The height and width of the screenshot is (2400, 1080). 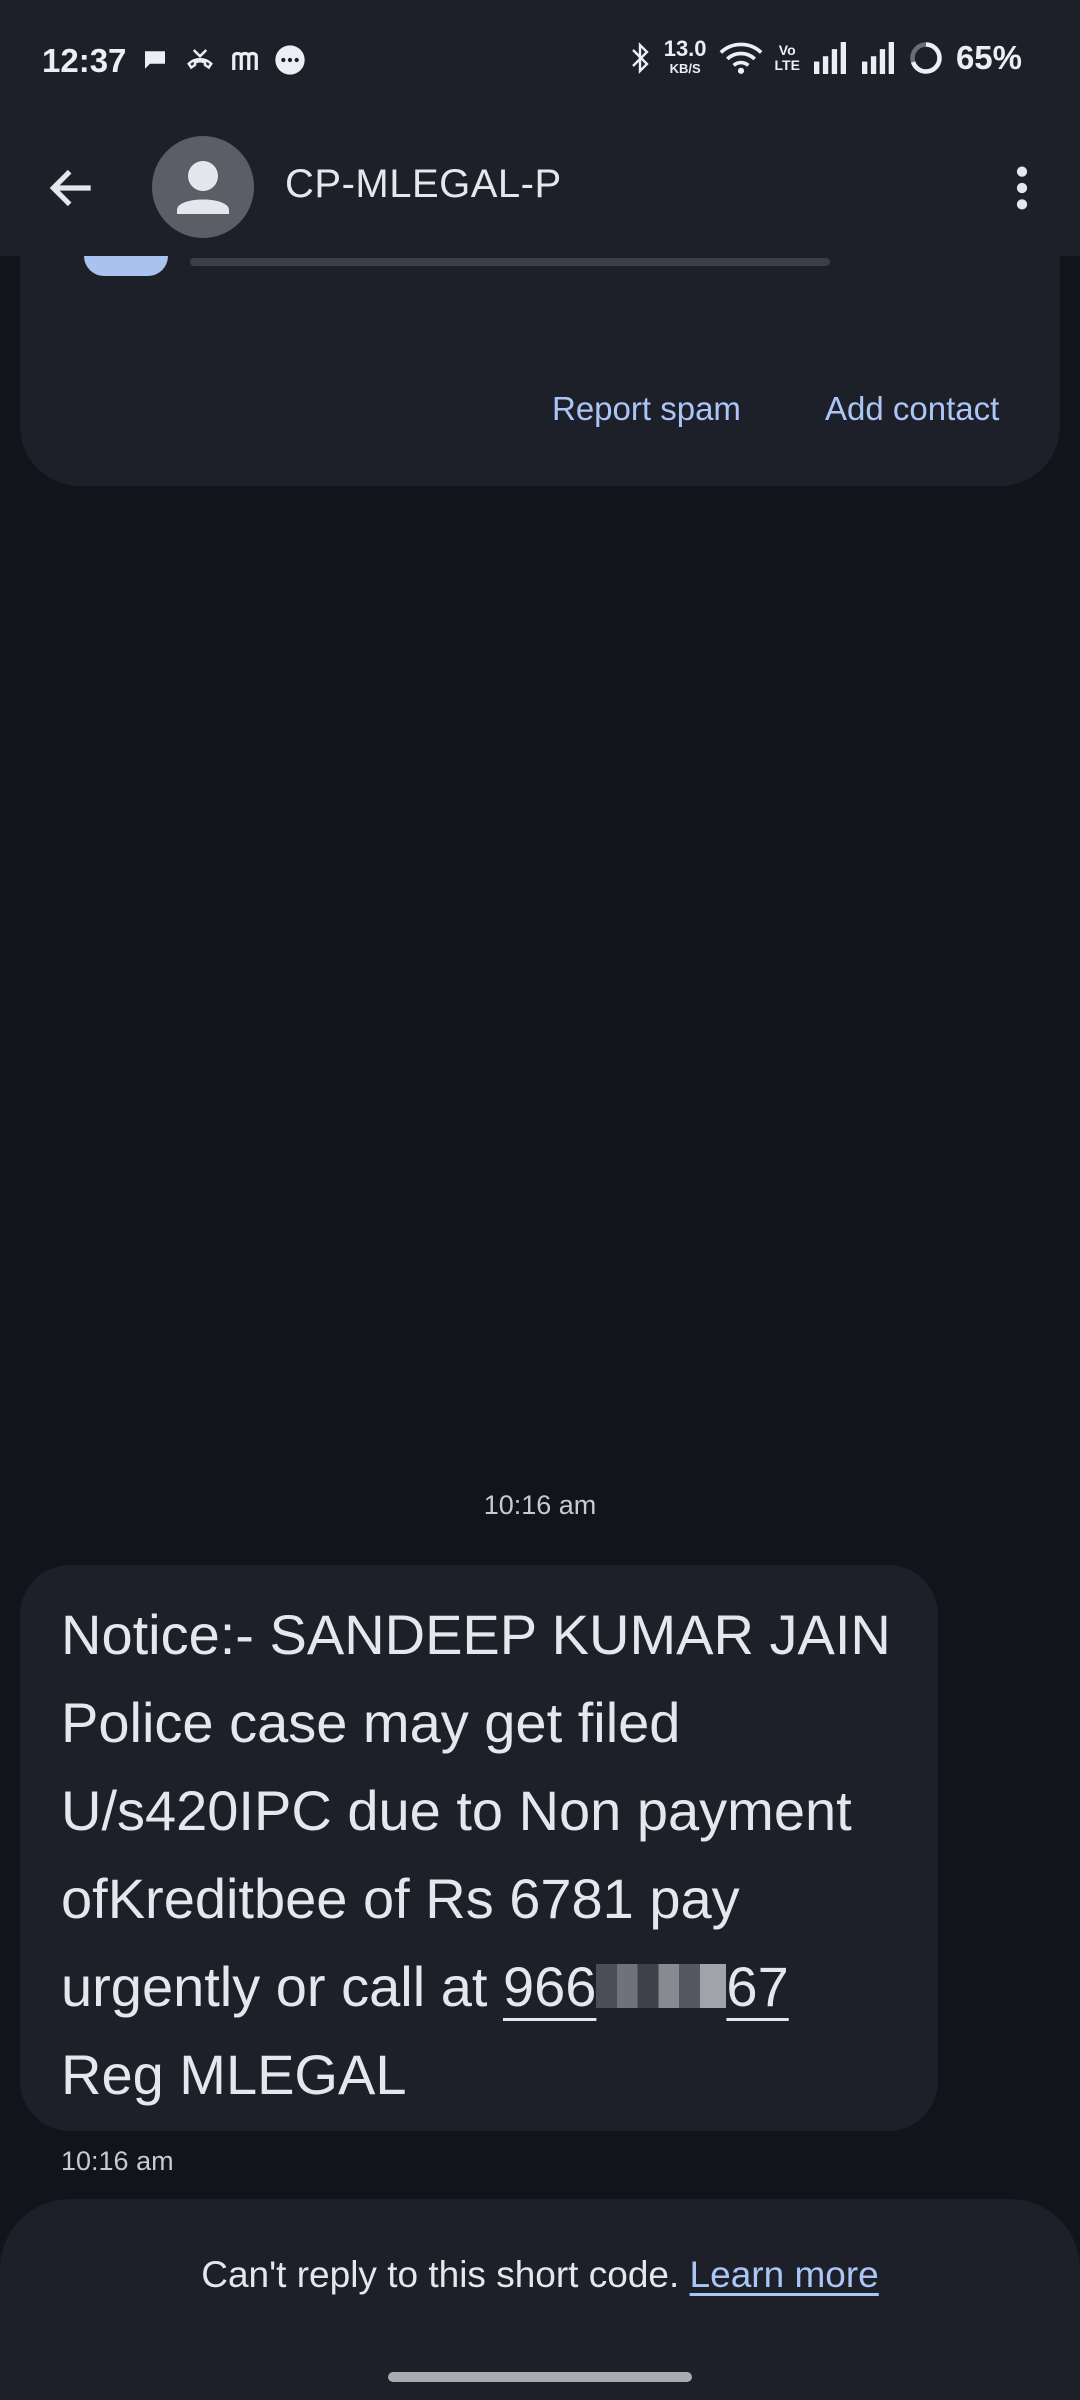 What do you see at coordinates (549, 1986) in the screenshot?
I see `phone-prefix: 966` at bounding box center [549, 1986].